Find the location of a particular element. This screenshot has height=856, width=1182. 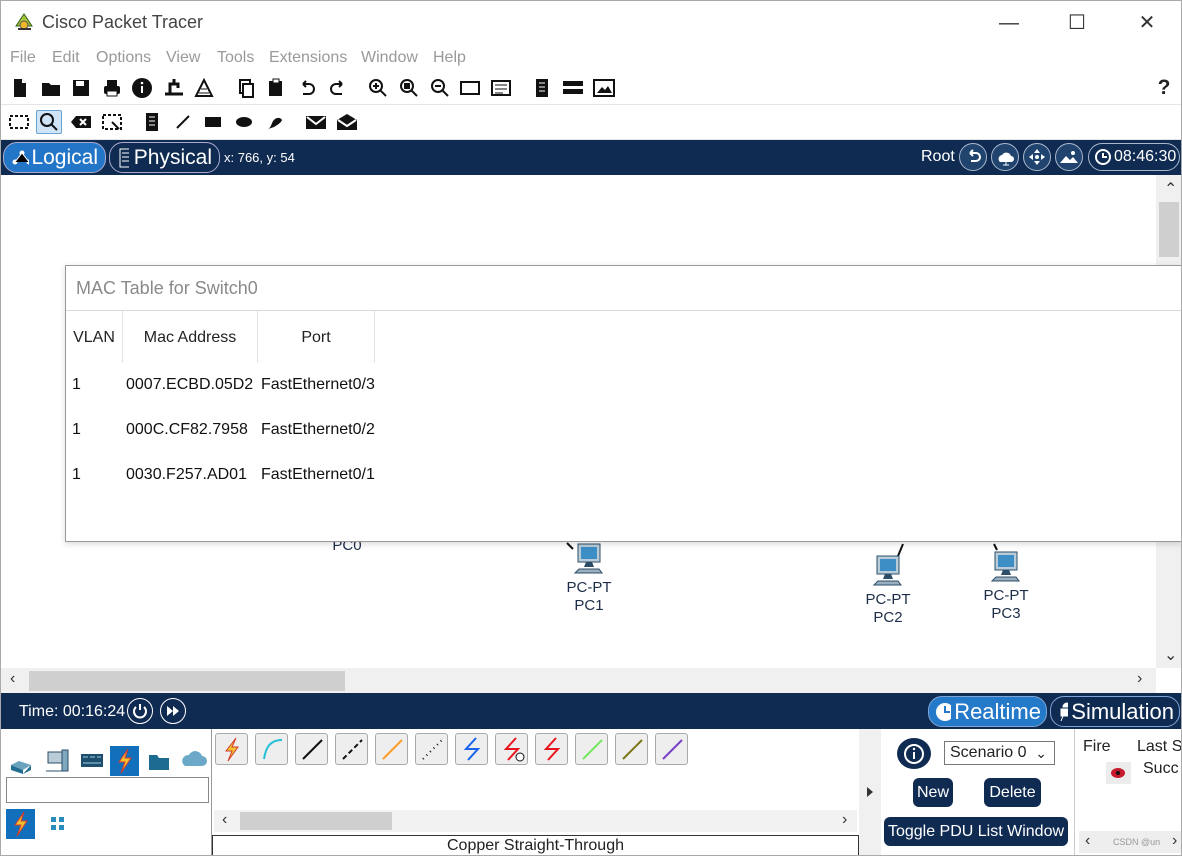

pc3-device: PC-PT PC3 is located at coordinates (1006, 586).